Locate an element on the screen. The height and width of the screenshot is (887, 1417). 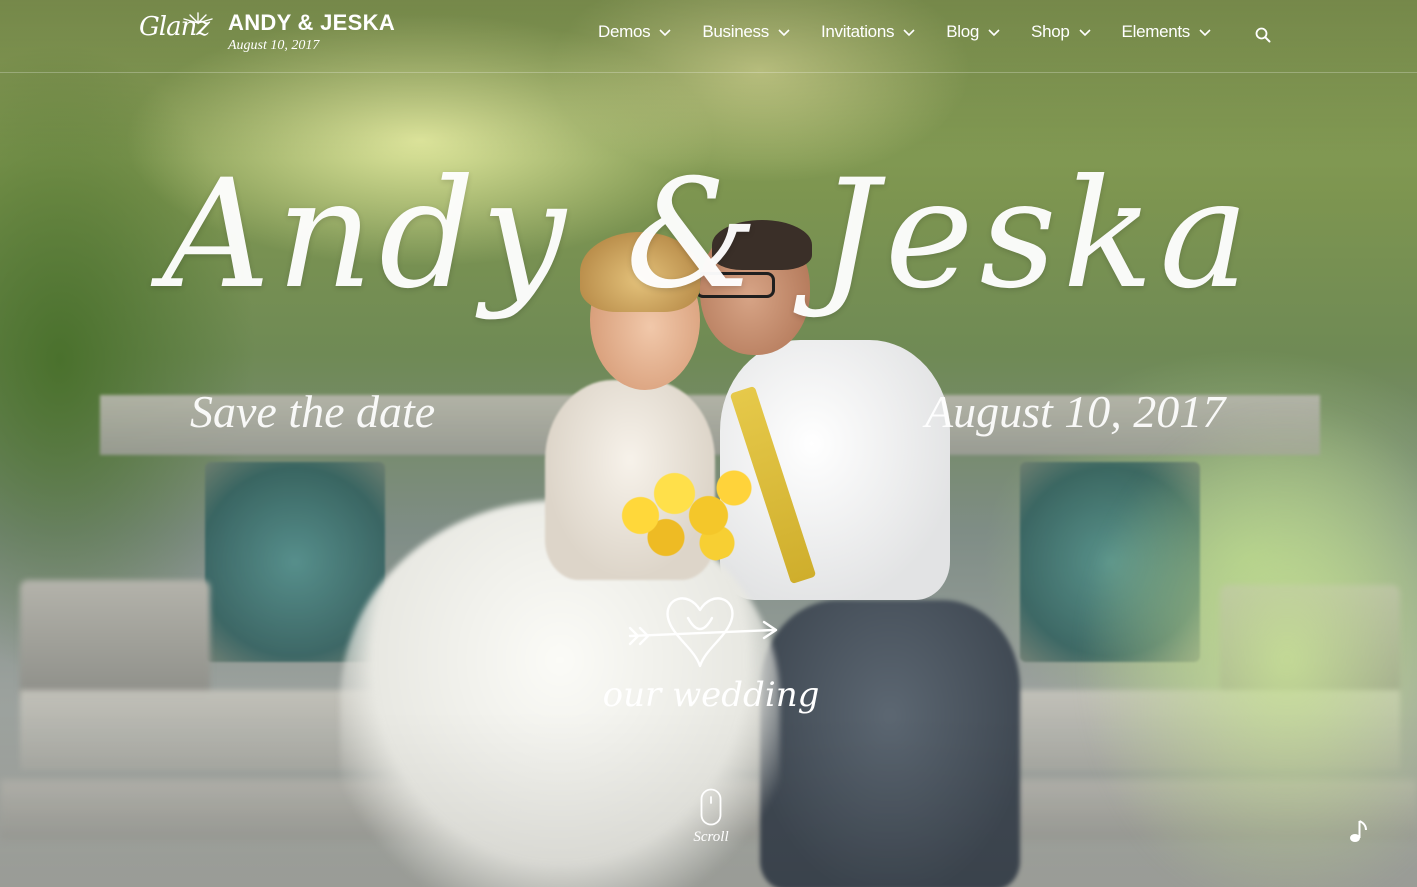
nav-item-label: Invitations is located at coordinates (857, 31).